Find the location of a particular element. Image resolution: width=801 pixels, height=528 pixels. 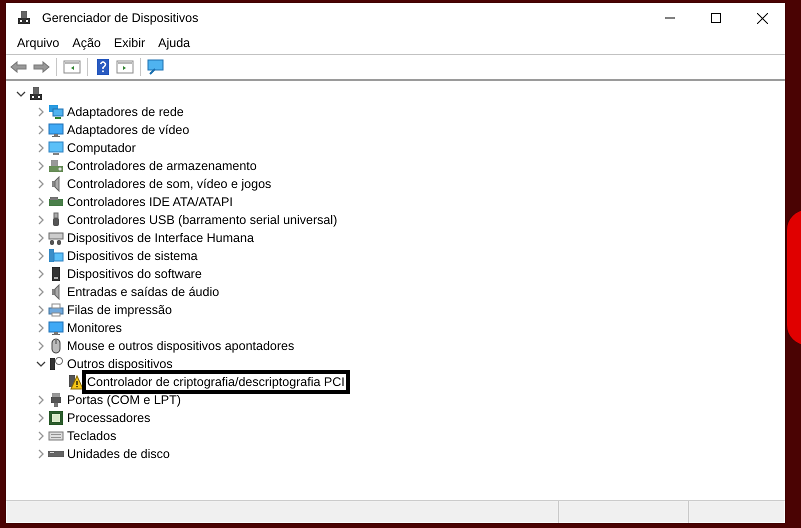

menu-item: Exibir is located at coordinates (130, 43).